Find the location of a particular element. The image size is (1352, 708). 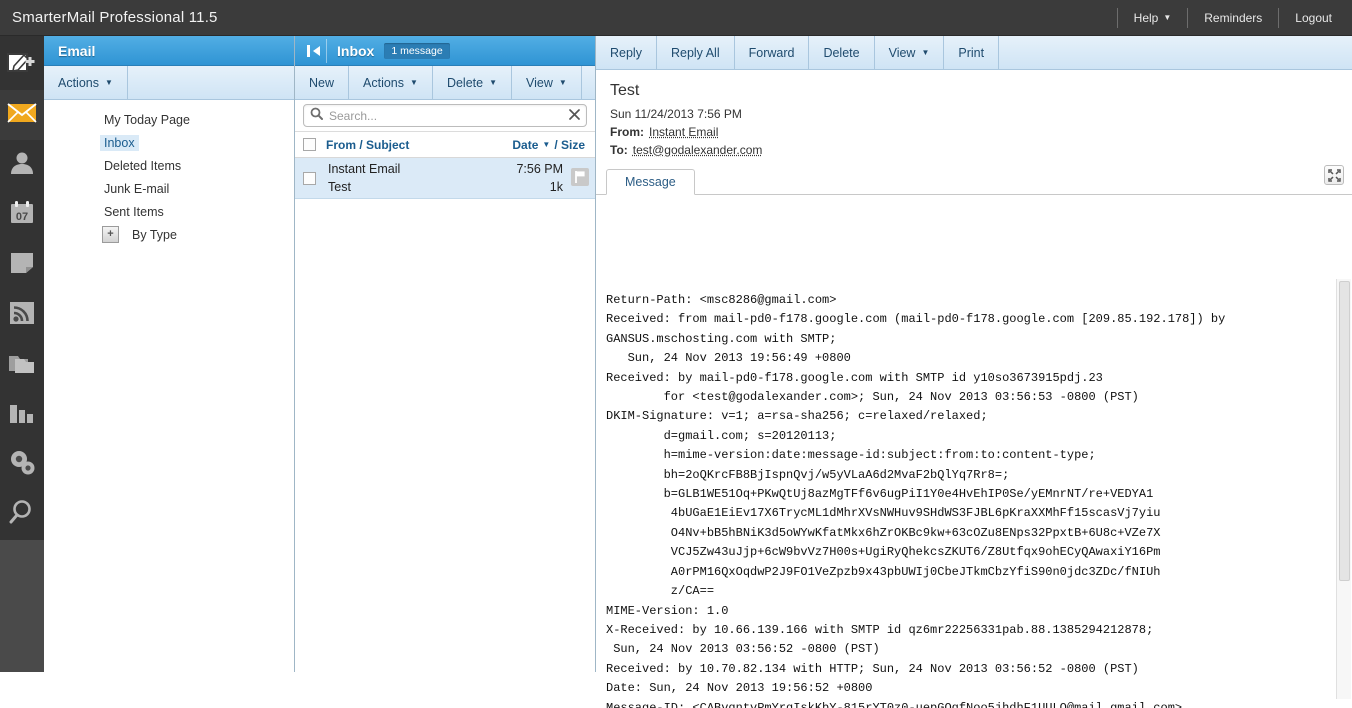

forward-label: Forward is located at coordinates (771, 52).